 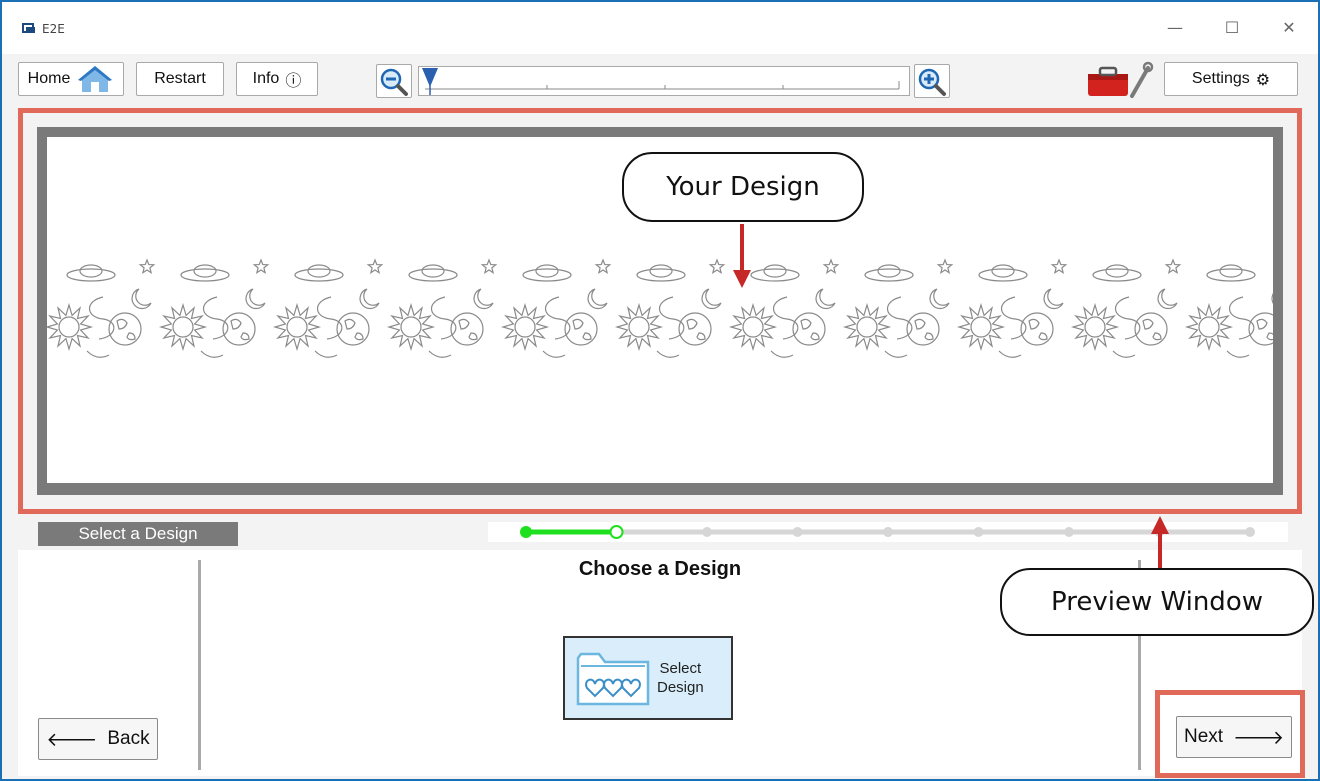 I want to click on home-label: Home, so click(x=49, y=78).